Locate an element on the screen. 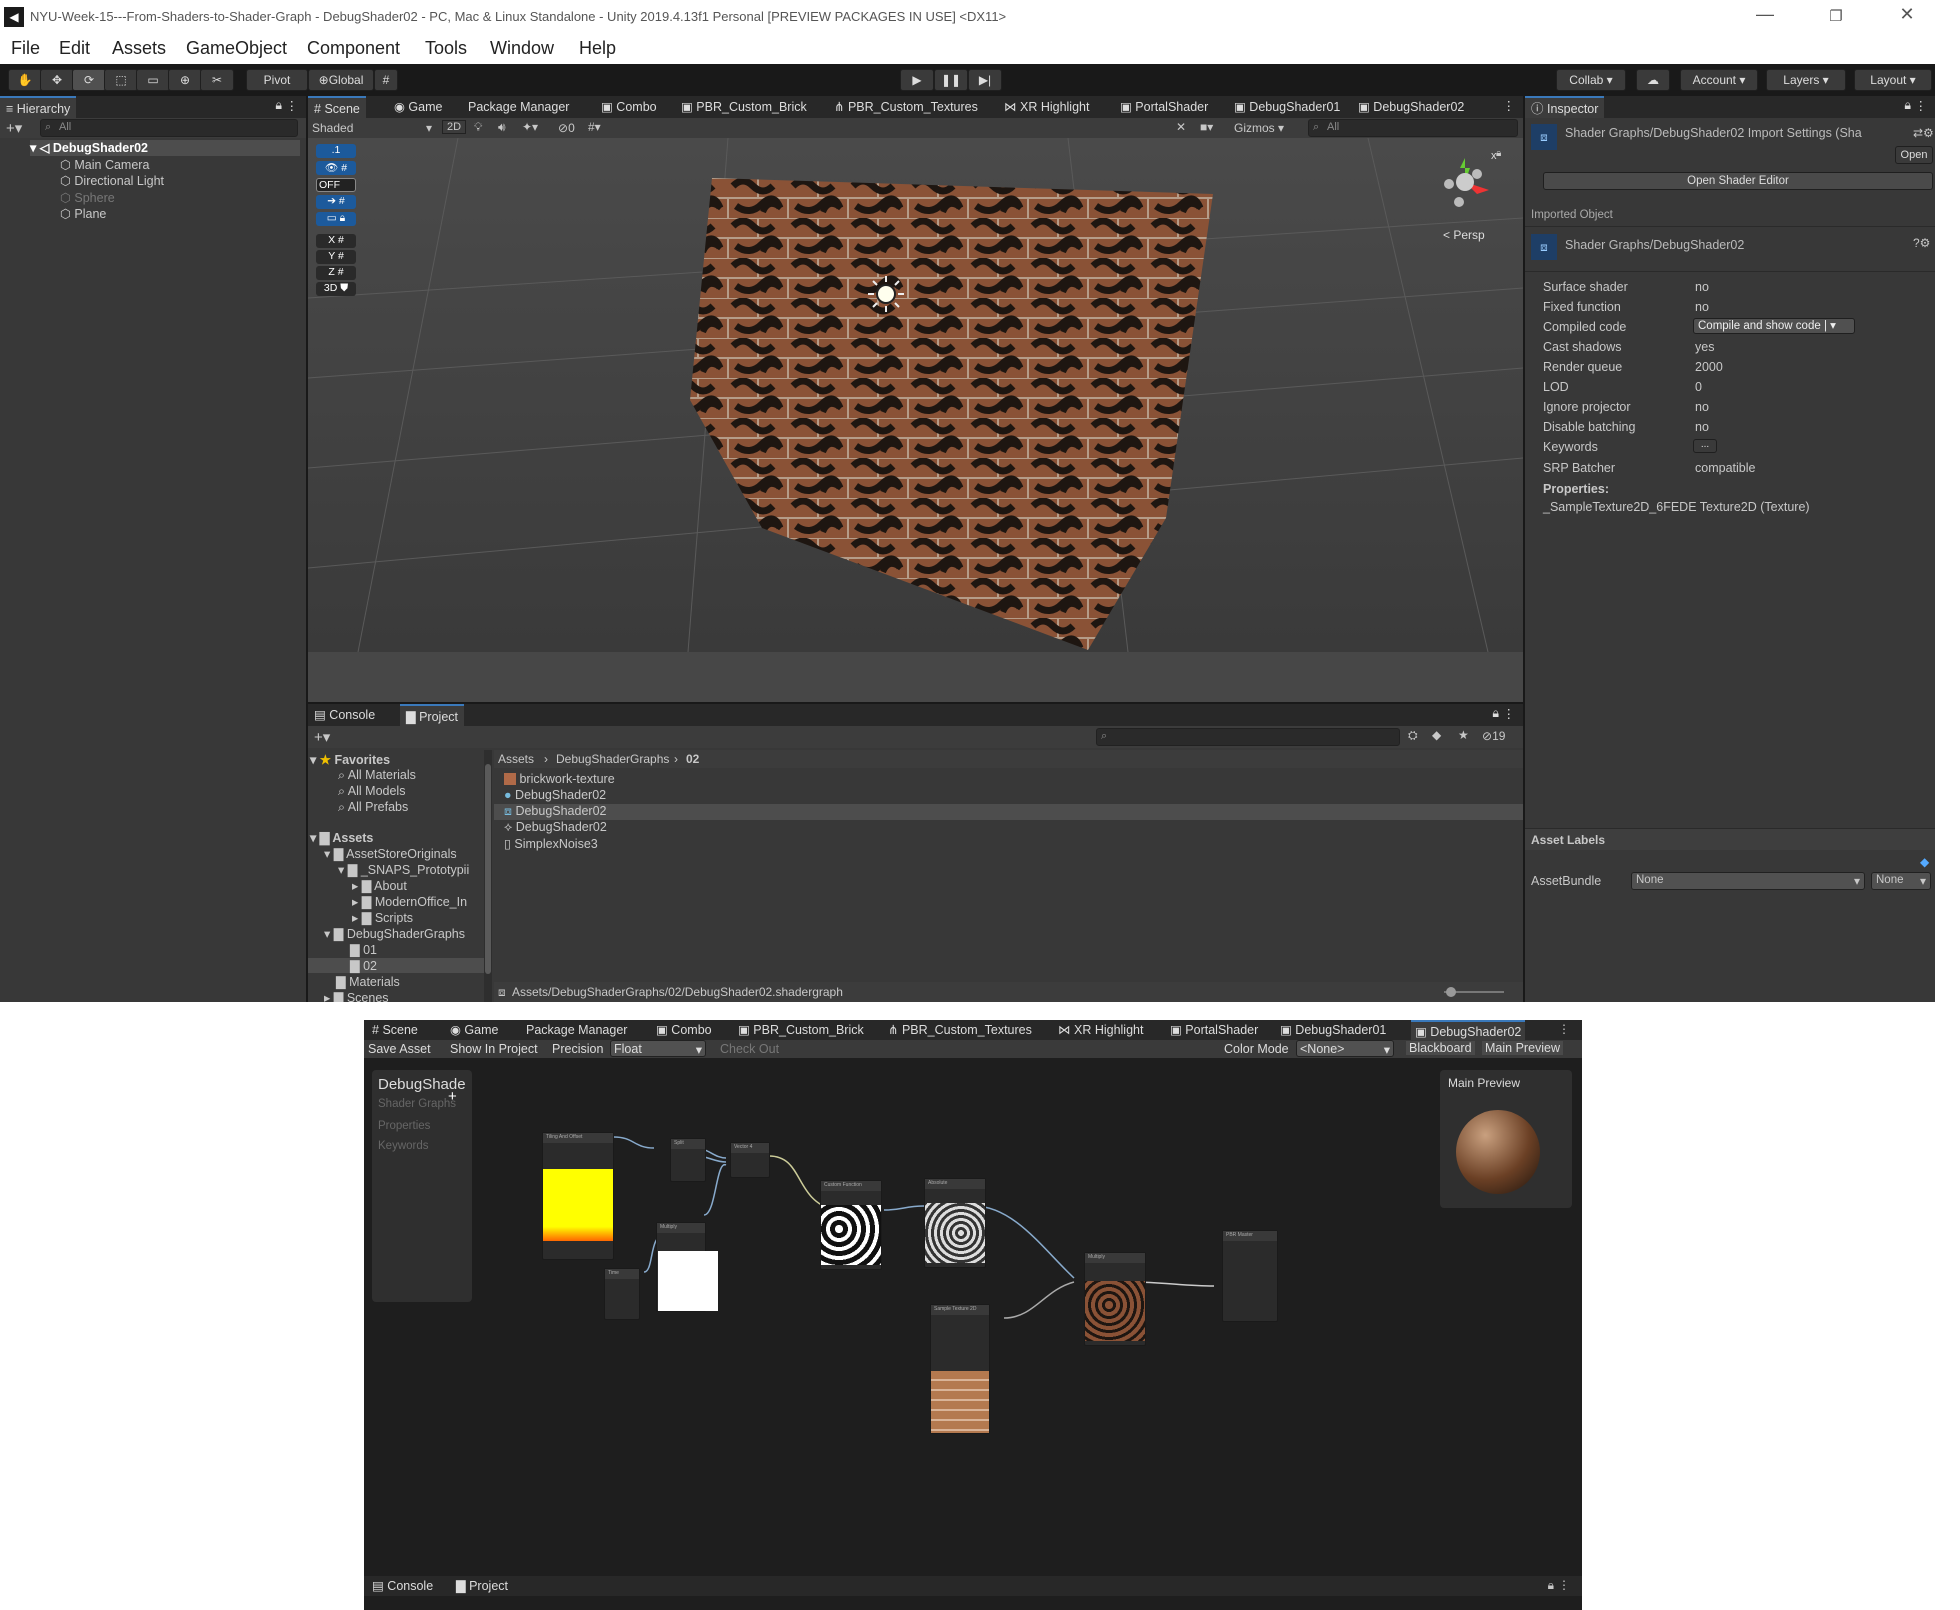 This screenshot has height=1610, width=1960. snap-value-field: .1 is located at coordinates (336, 151).